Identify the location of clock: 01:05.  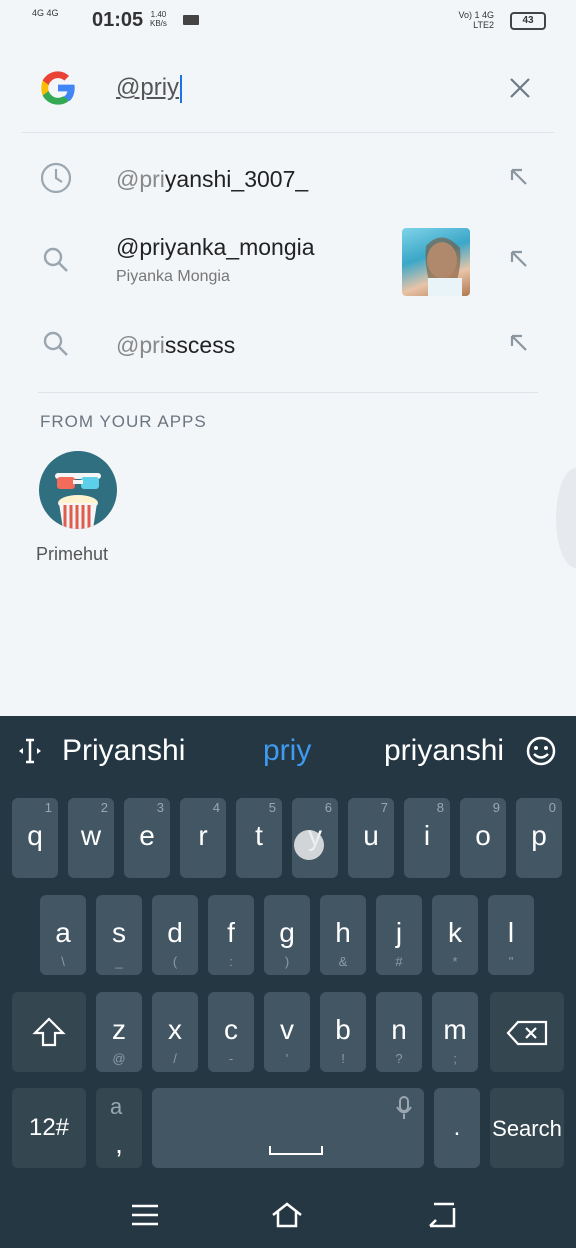
(118, 20).